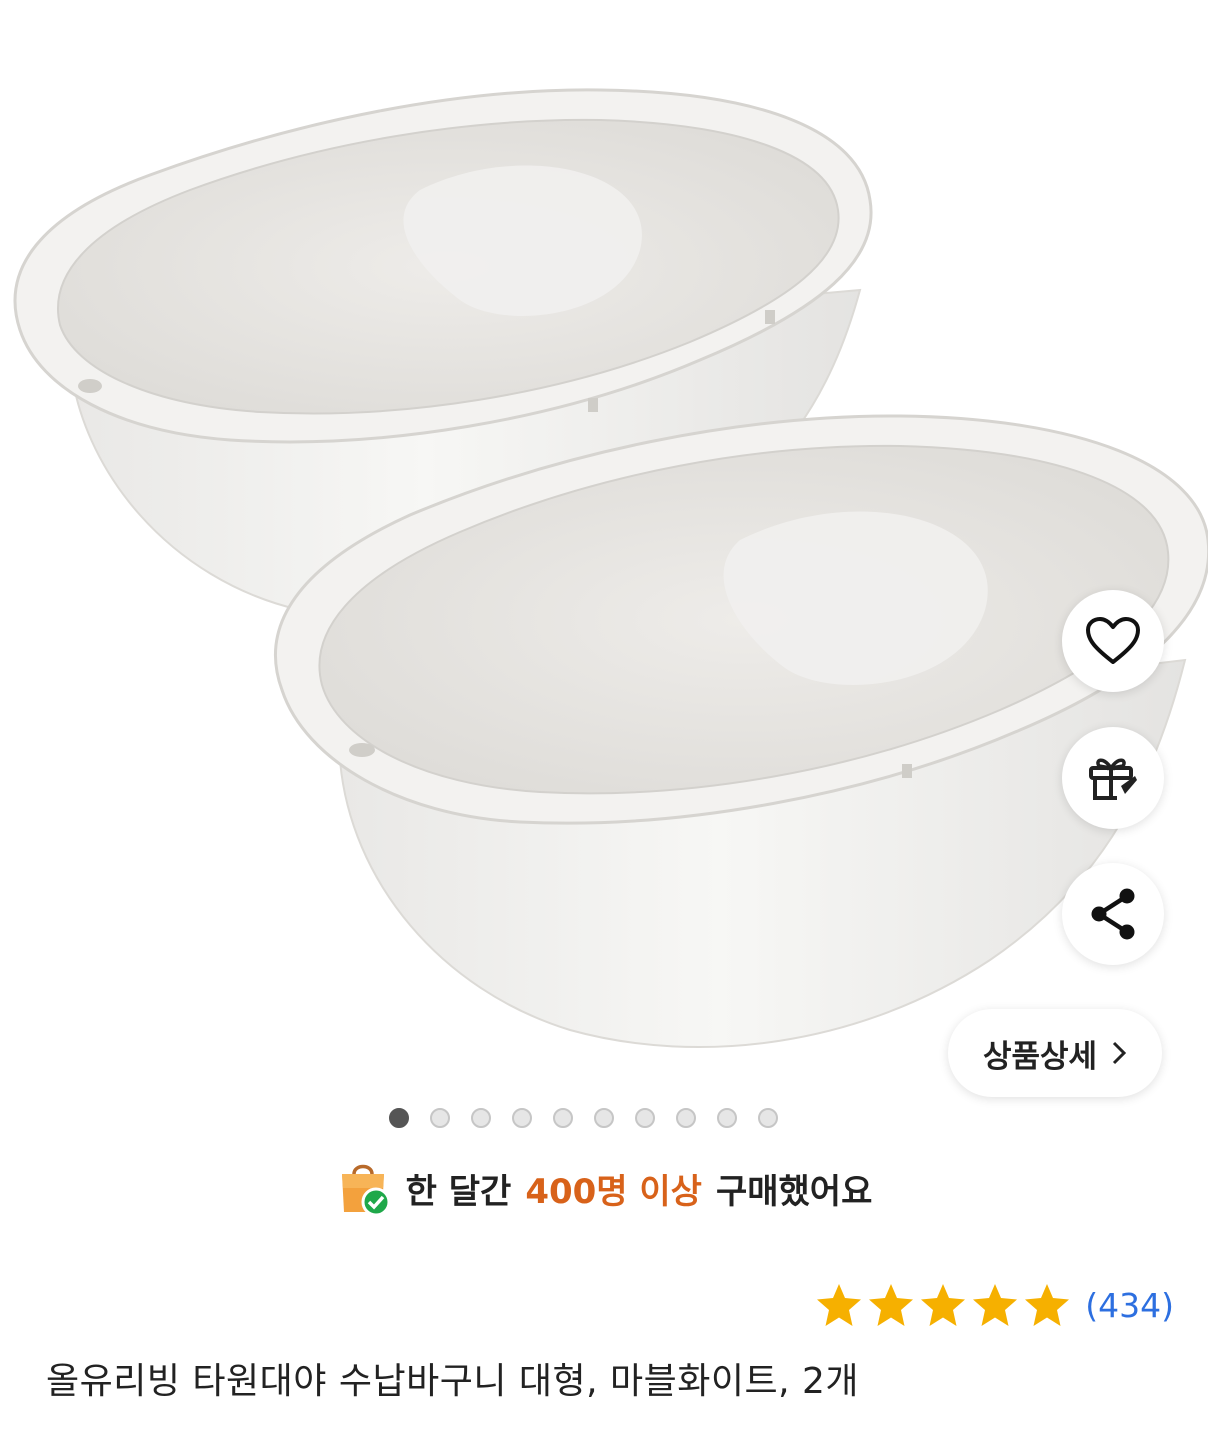 This screenshot has height=1440, width=1208. Describe the element at coordinates (1129, 1305) in the screenshot. I see `review-count: (434)` at that location.